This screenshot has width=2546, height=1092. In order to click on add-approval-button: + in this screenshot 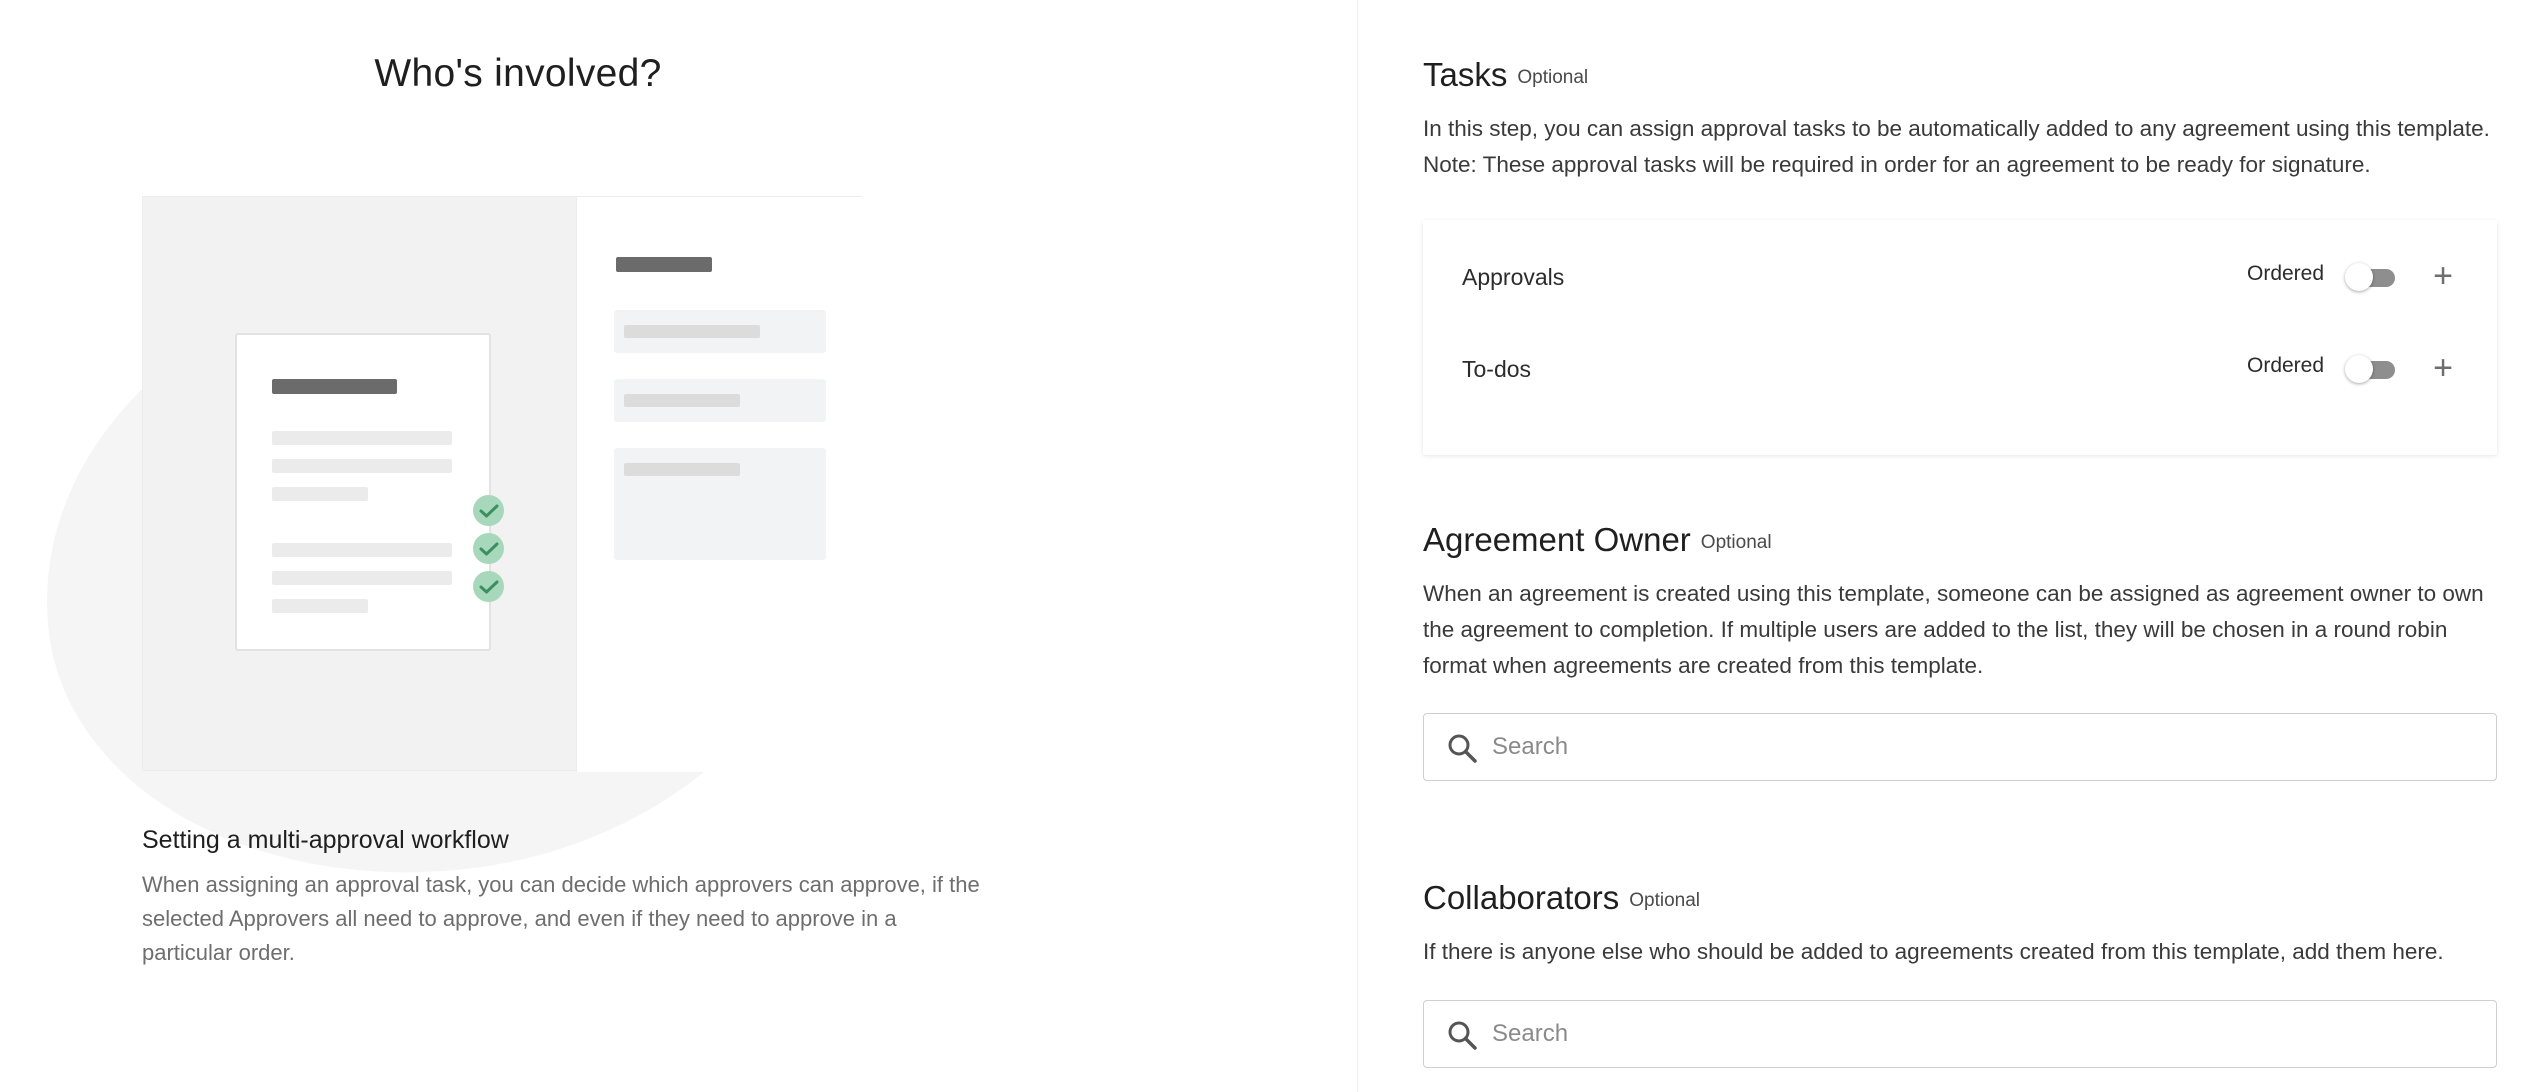, I will do `click(2443, 276)`.